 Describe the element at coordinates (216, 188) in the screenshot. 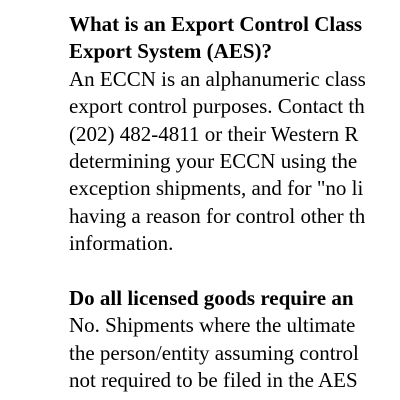

I see `body-line: exception shipments, and for "no li` at that location.